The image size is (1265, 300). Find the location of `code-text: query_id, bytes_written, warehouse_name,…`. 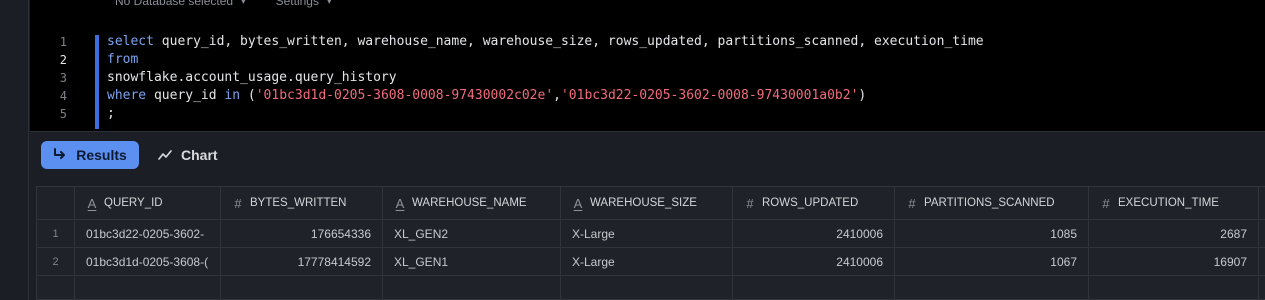

code-text: query_id, bytes_written, warehouse_name,… is located at coordinates (568, 41).